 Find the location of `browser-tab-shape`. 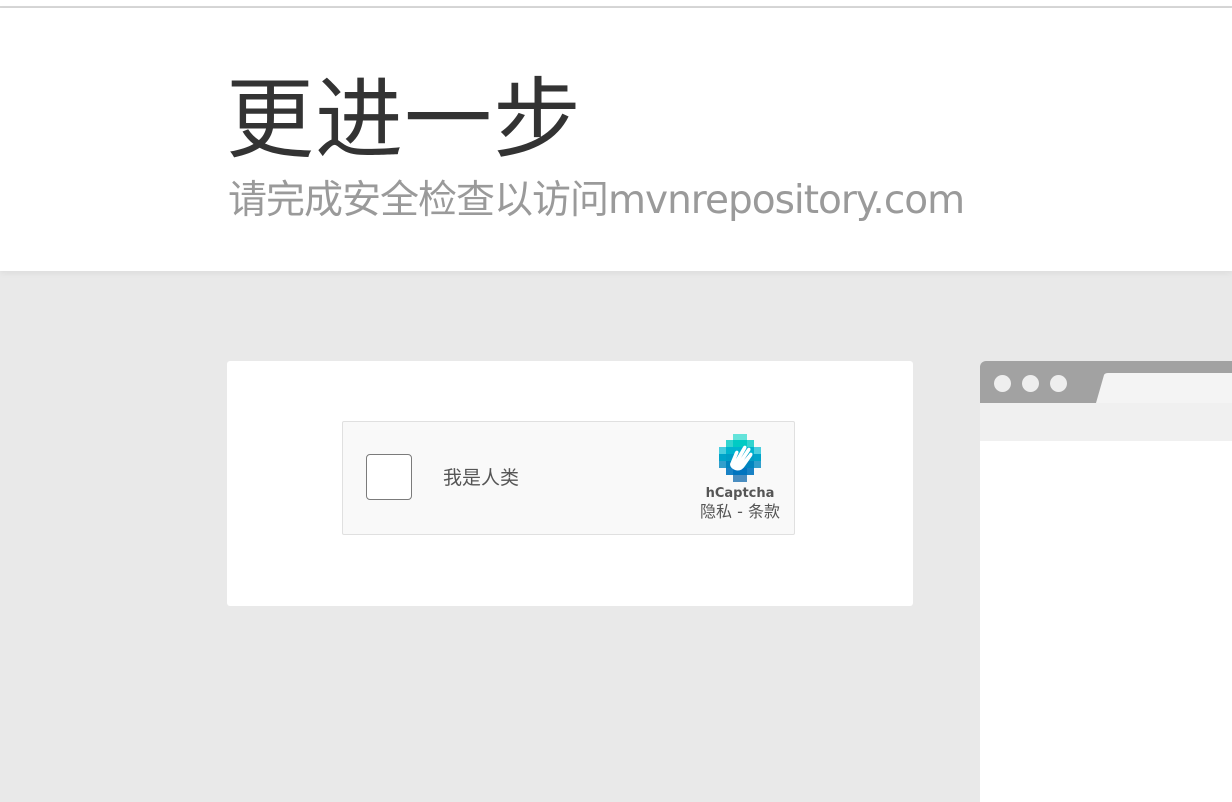

browser-tab-shape is located at coordinates (1164, 388).